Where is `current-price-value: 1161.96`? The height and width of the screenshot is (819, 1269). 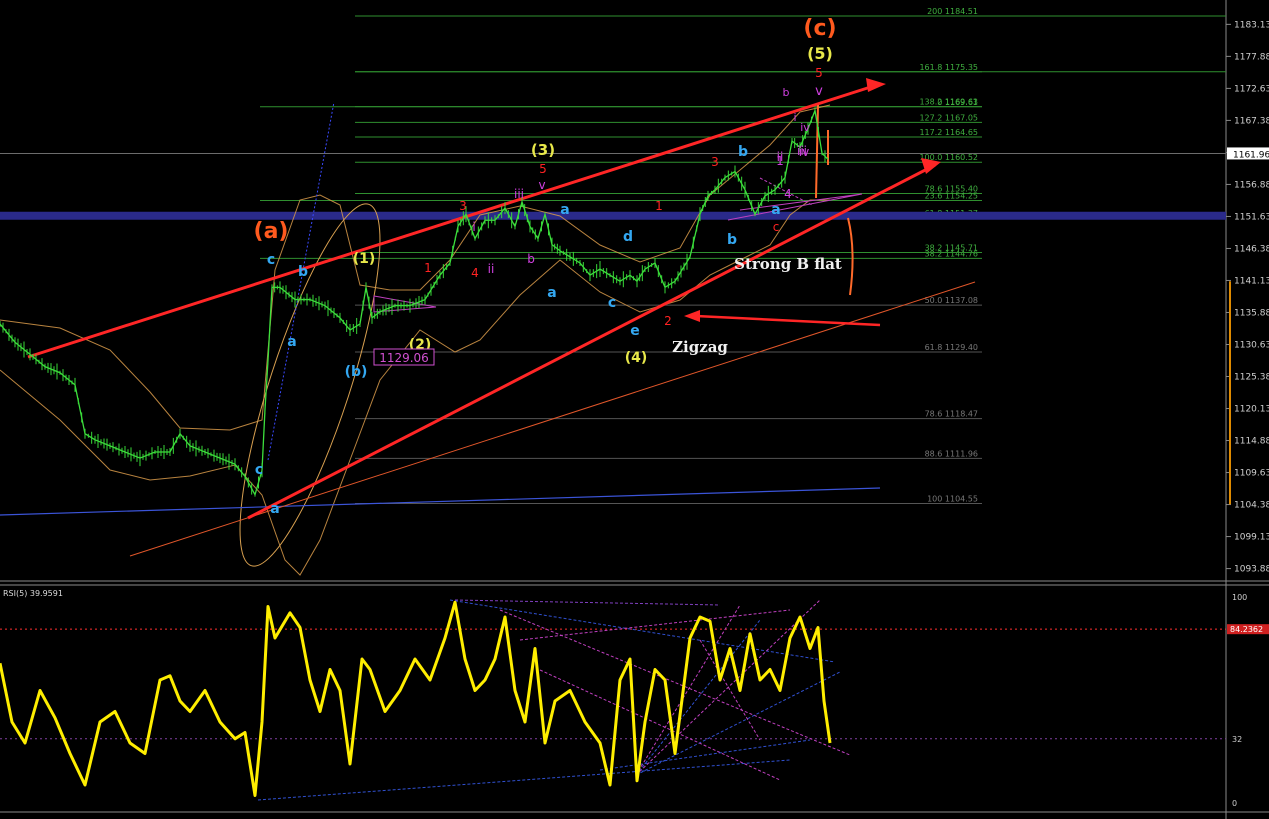 current-price-value: 1161.96 is located at coordinates (1251, 155).